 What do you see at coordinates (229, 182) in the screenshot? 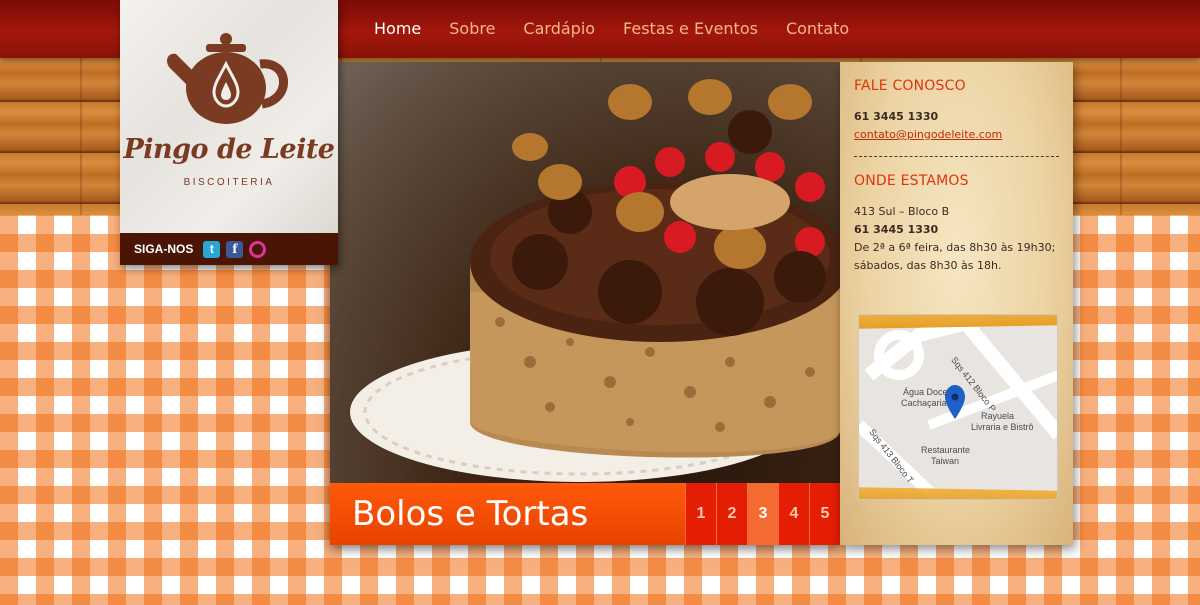
I see `brand-tagline: BISCOITERIA` at bounding box center [229, 182].